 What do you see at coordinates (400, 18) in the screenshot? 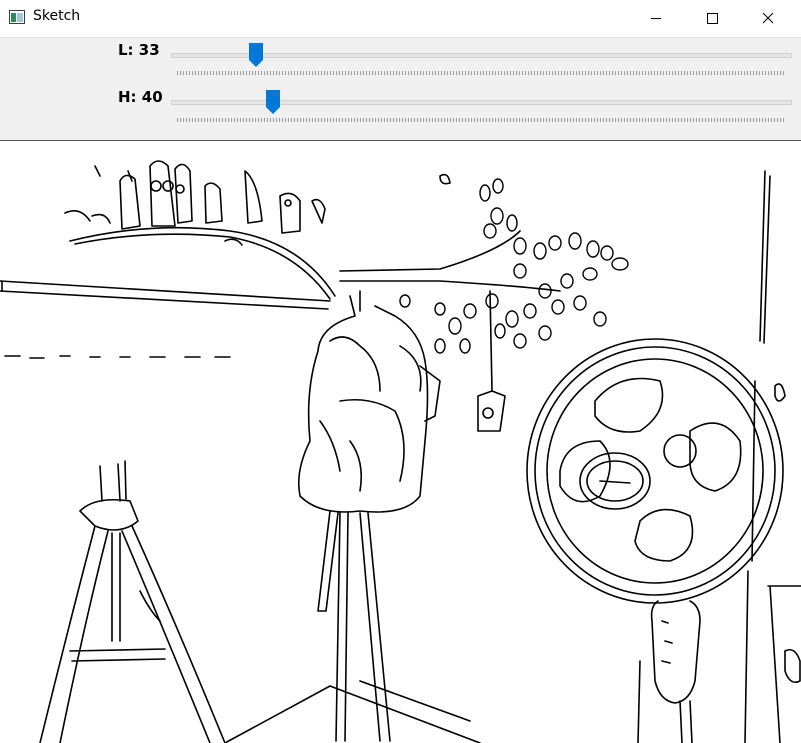
I see `title-bar: Sketch` at bounding box center [400, 18].